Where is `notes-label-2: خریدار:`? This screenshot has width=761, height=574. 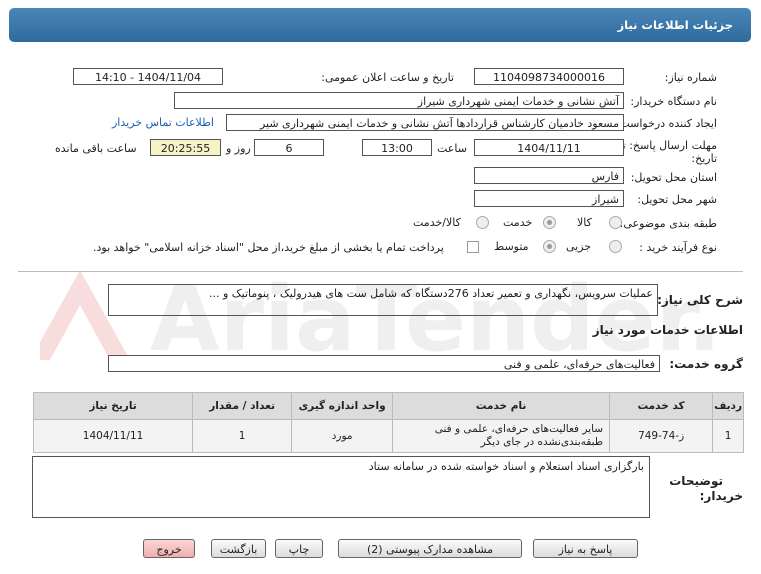
notes-label-2: خریدار: is located at coordinates (721, 496).